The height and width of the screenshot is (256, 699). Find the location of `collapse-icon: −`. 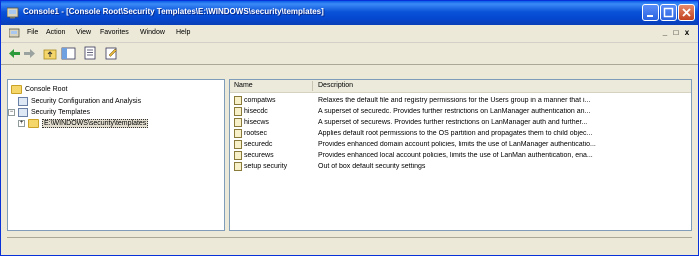

collapse-icon: − is located at coordinates (11, 112).